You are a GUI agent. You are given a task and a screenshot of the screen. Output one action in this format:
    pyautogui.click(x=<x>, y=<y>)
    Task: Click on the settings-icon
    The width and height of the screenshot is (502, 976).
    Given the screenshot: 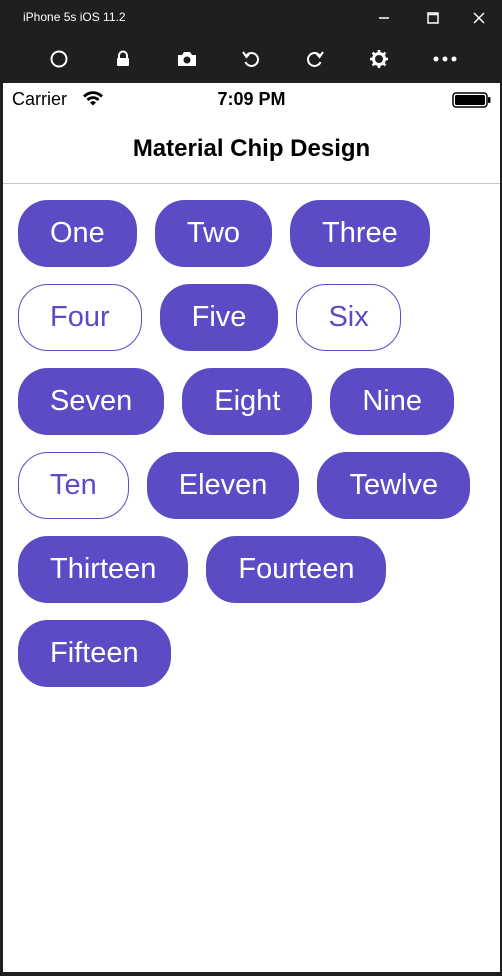 What is the action you would take?
    pyautogui.click(x=379, y=59)
    